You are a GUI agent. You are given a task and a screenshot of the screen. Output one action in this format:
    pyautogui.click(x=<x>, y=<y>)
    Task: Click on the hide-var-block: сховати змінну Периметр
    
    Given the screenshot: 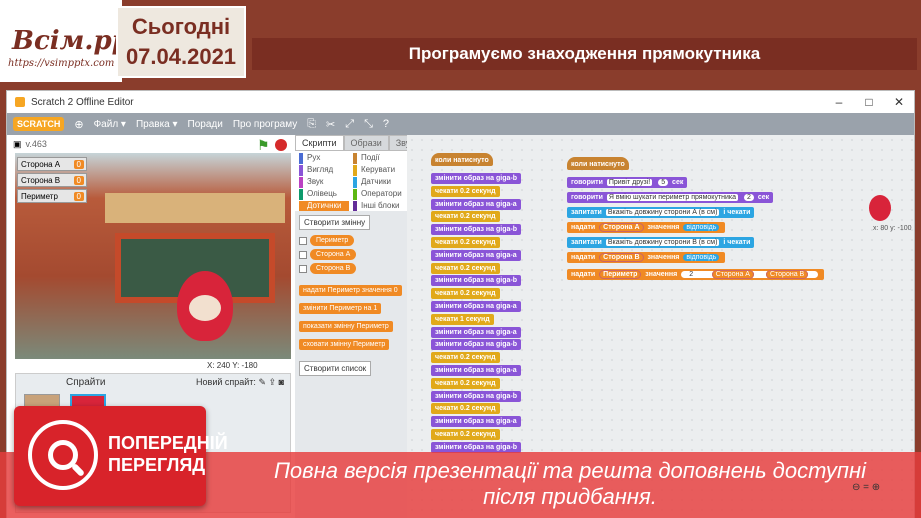 What is the action you would take?
    pyautogui.click(x=344, y=344)
    